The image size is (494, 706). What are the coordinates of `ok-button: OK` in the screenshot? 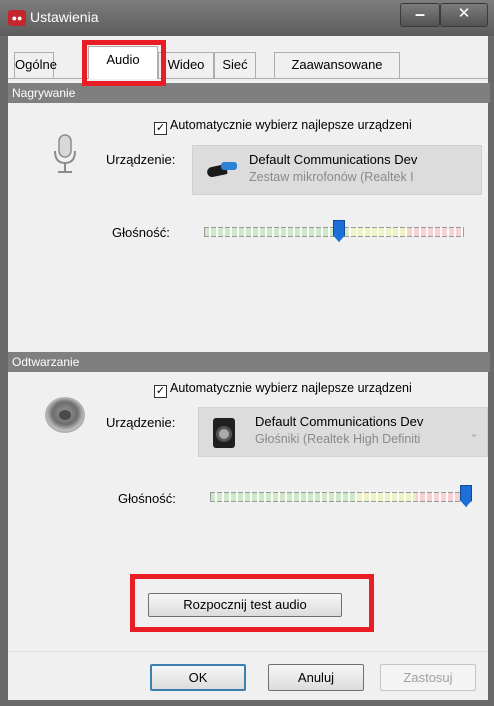 It's located at (198, 677).